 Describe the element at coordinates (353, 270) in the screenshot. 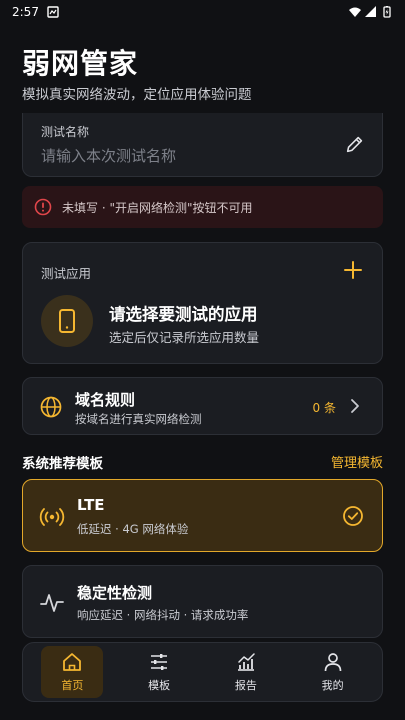

I see `add-app-icon` at that location.